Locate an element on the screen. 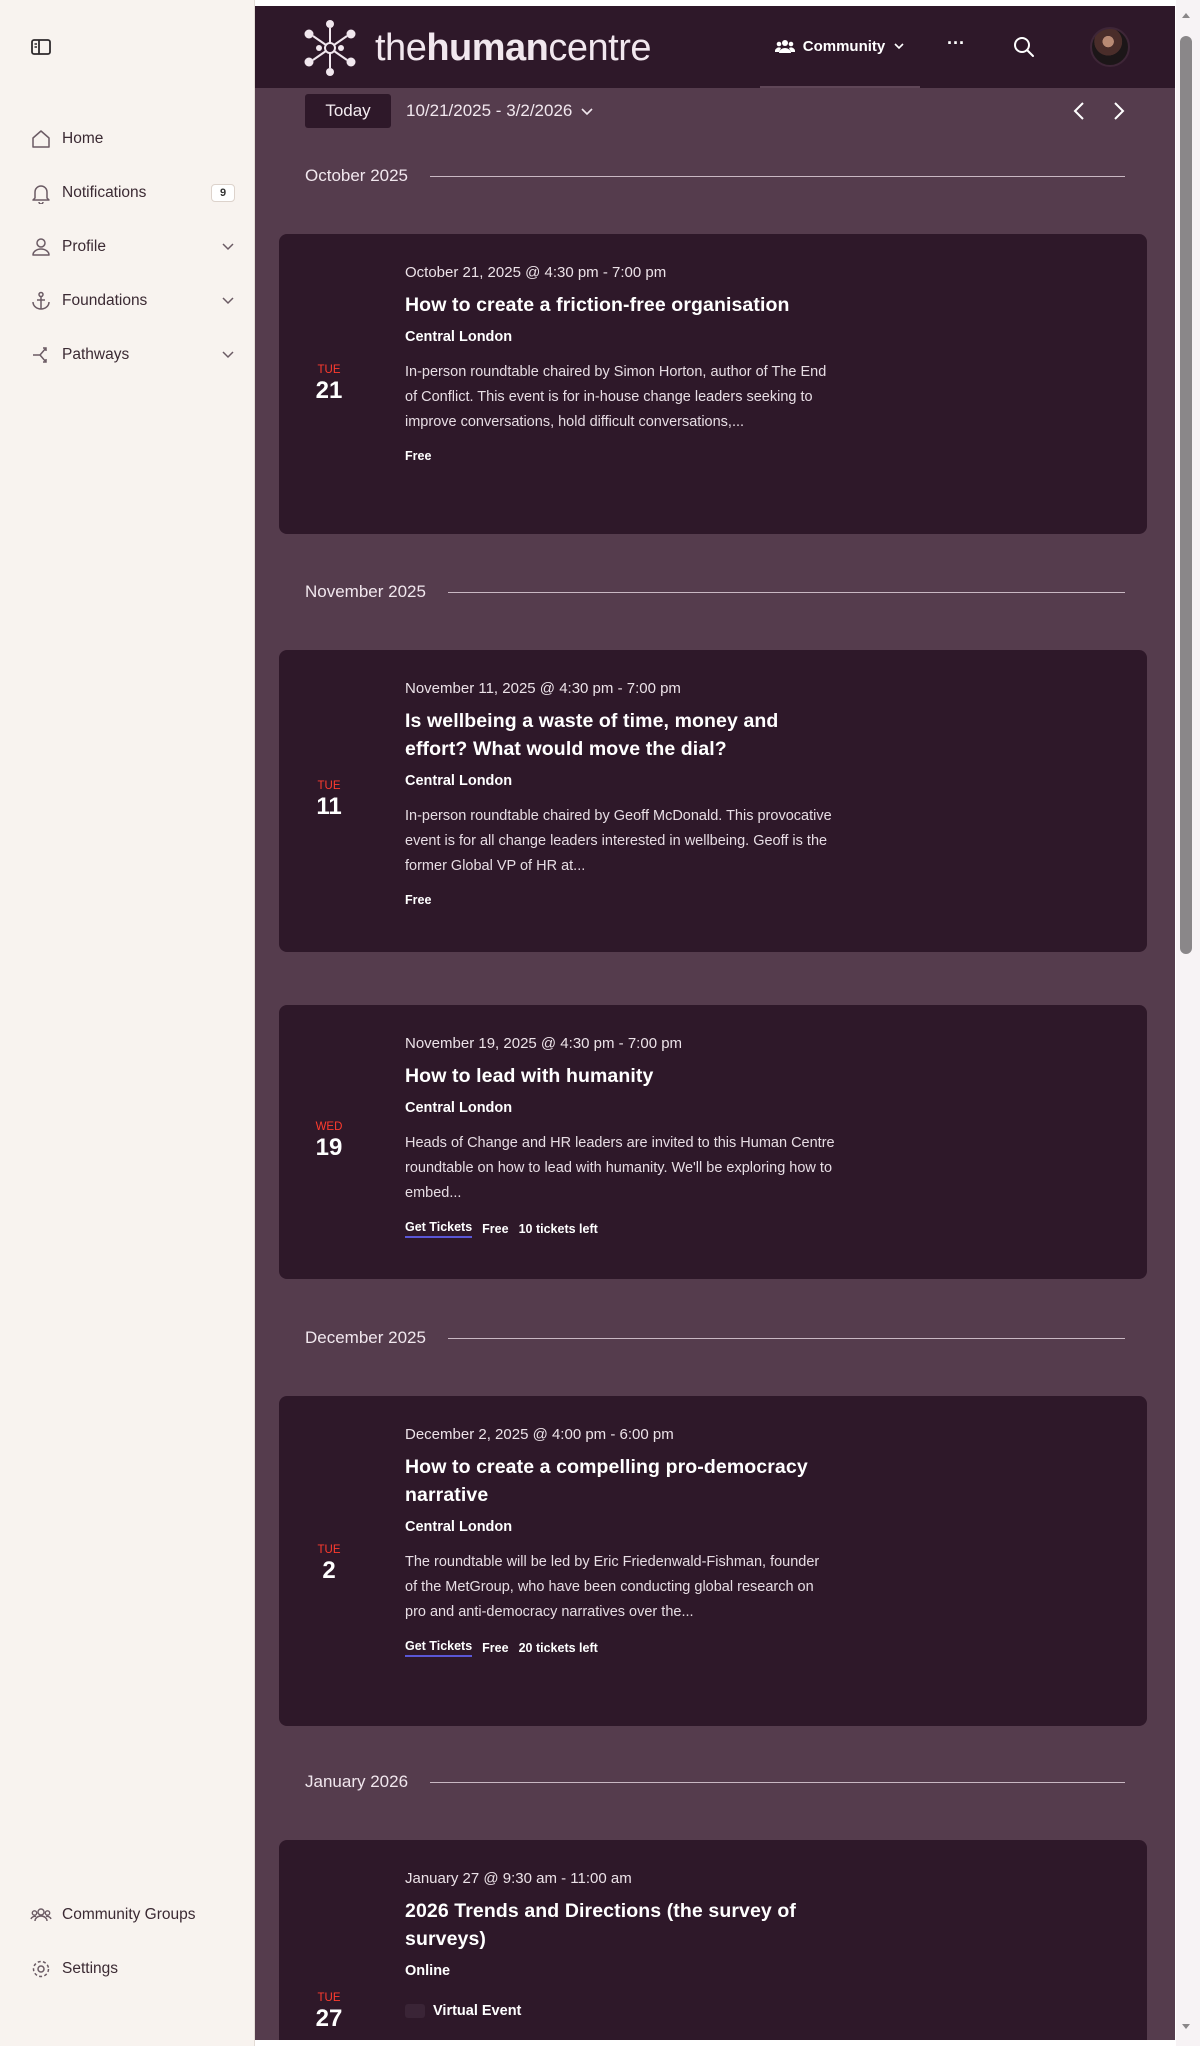  bell-icon is located at coordinates (41, 193).